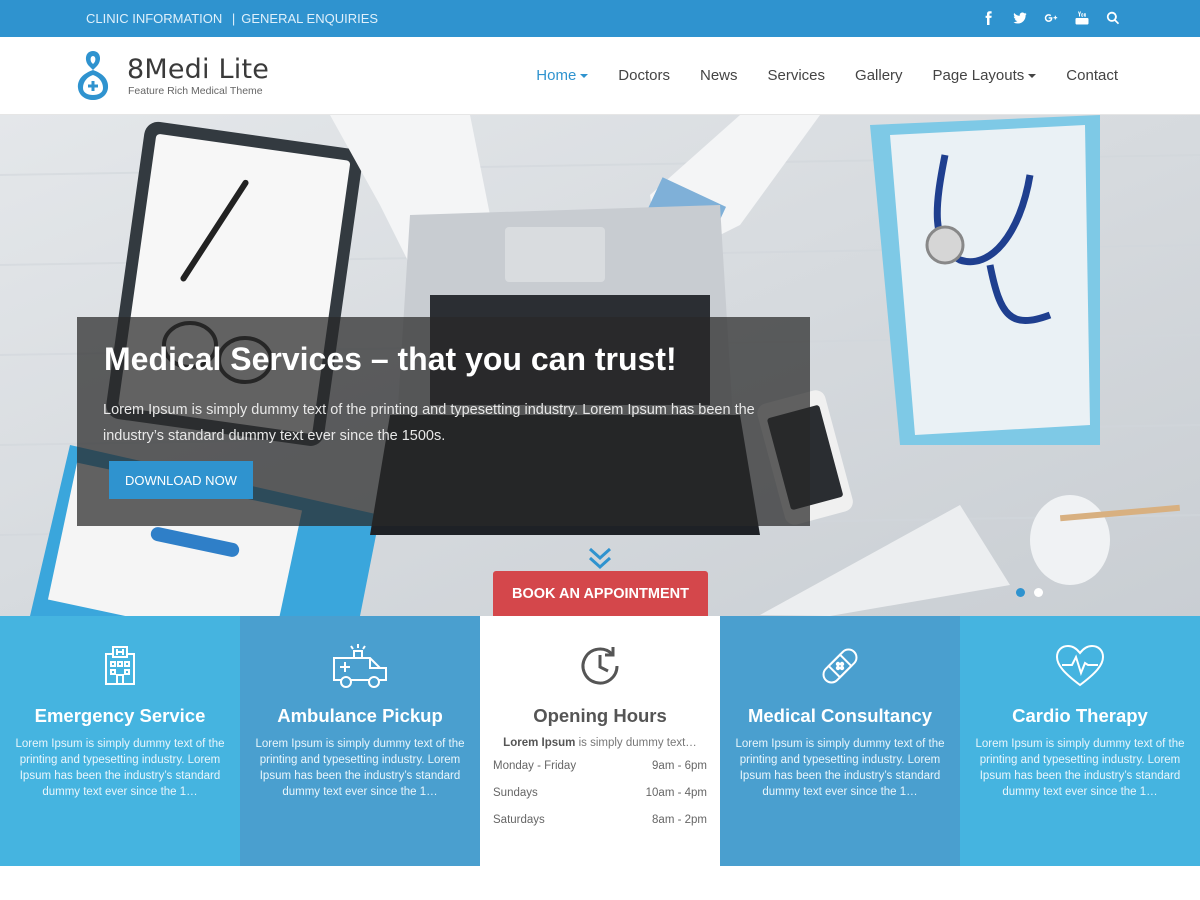 The width and height of the screenshot is (1200, 900). Describe the element at coordinates (676, 793) in the screenshot. I see `hours-time: 10am - 4pm` at that location.